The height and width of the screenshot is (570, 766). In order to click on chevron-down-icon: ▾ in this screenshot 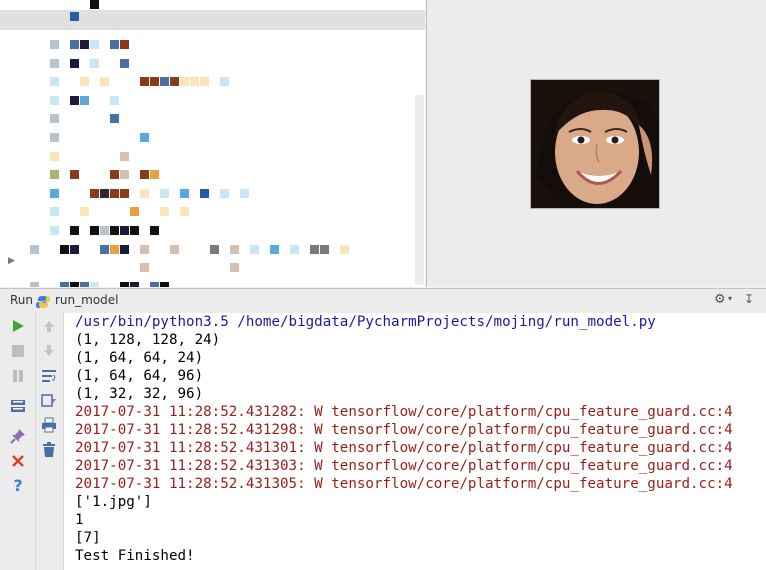, I will do `click(730, 298)`.